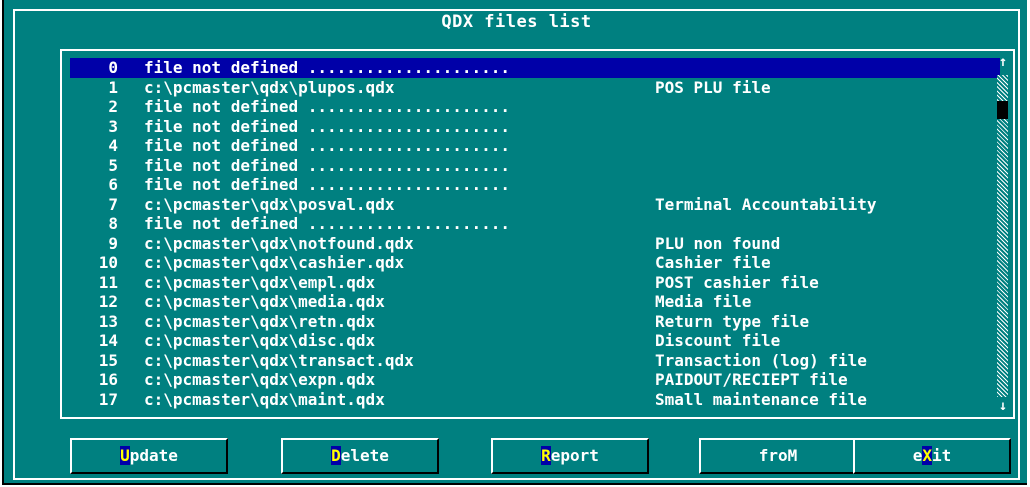 Image resolution: width=1030 pixels, height=487 pixels. I want to click on button-hotkey: X, so click(927, 455).